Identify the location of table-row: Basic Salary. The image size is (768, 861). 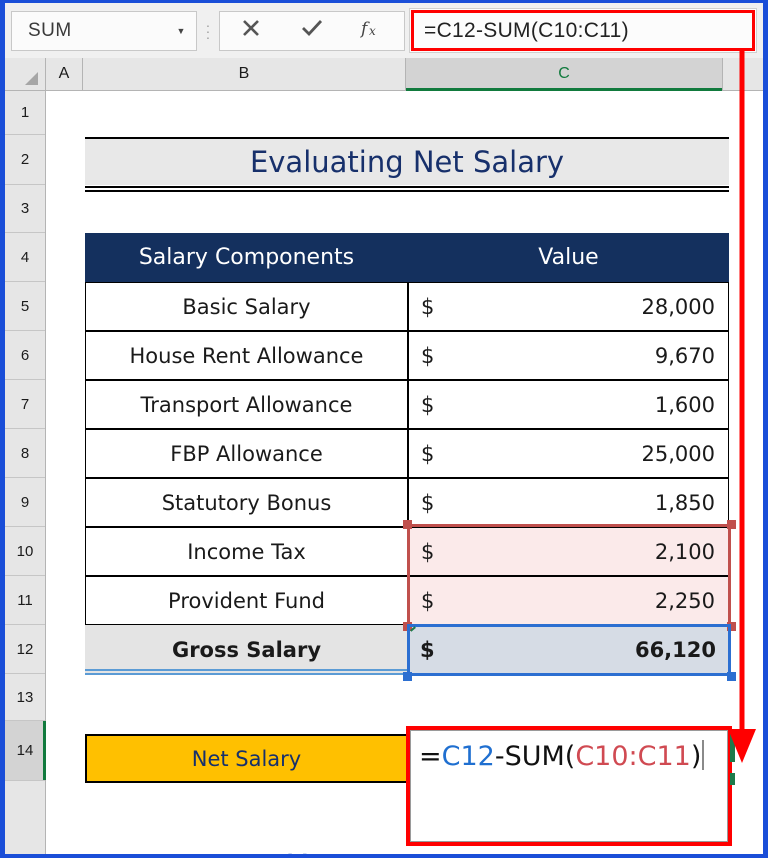
(246, 306).